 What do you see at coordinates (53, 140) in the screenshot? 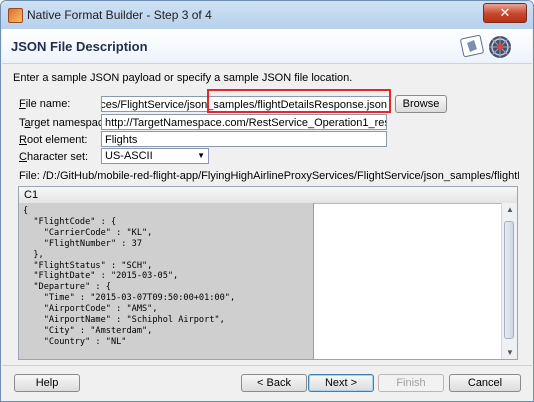
I see `root-element-label: Root element:` at bounding box center [53, 140].